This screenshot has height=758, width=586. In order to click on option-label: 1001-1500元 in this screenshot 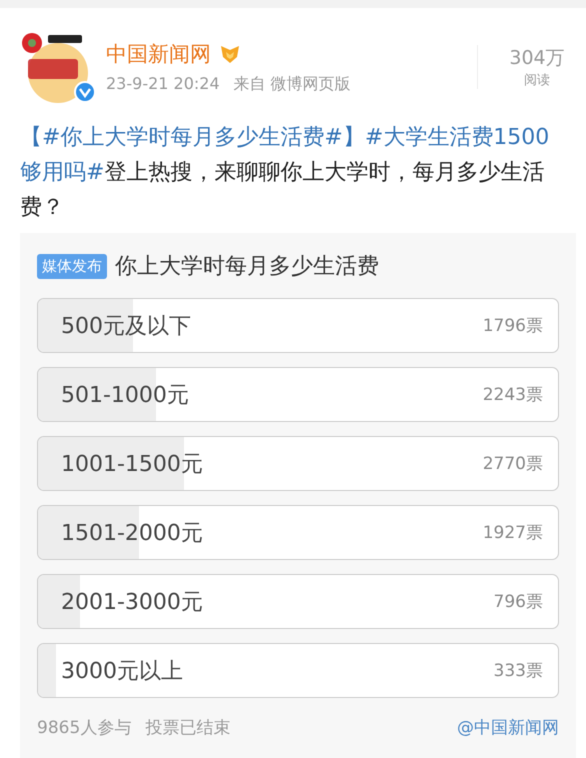, I will do `click(132, 464)`.